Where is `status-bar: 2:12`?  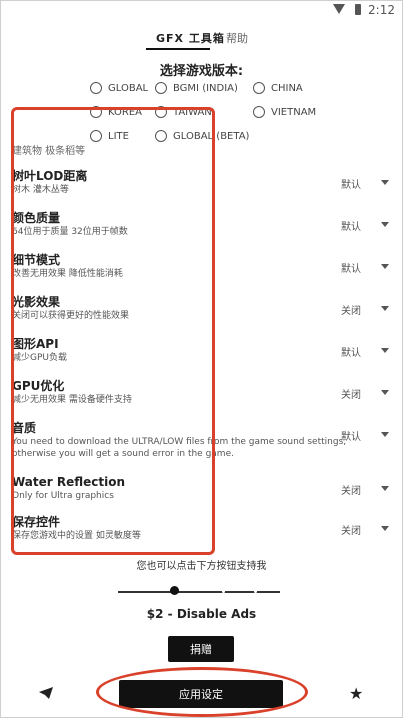 status-bar: 2:12 is located at coordinates (201, 10).